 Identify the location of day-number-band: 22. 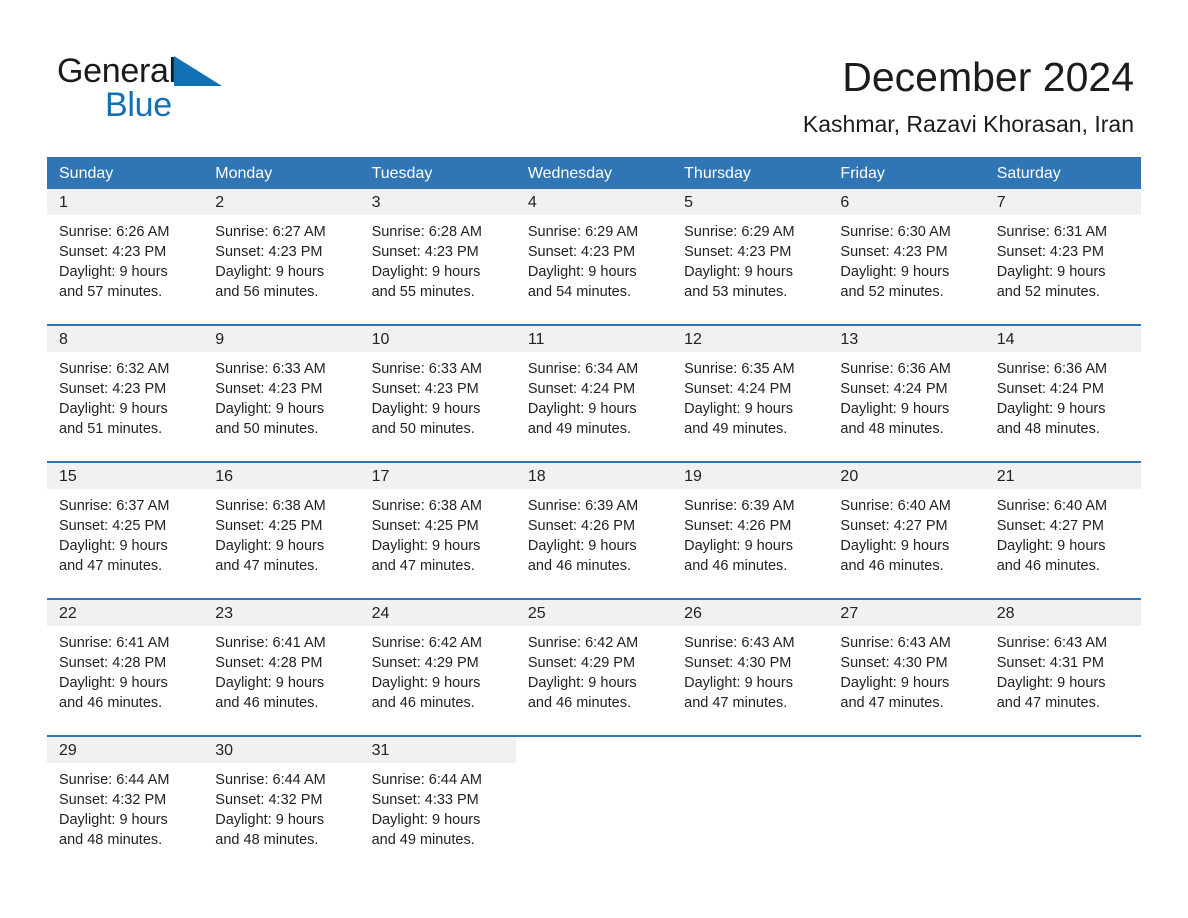
(125, 613).